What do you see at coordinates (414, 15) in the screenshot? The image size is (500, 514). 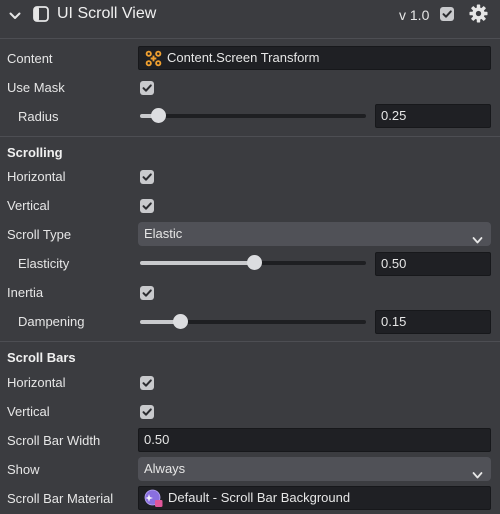 I see `version-label: v 1.0` at bounding box center [414, 15].